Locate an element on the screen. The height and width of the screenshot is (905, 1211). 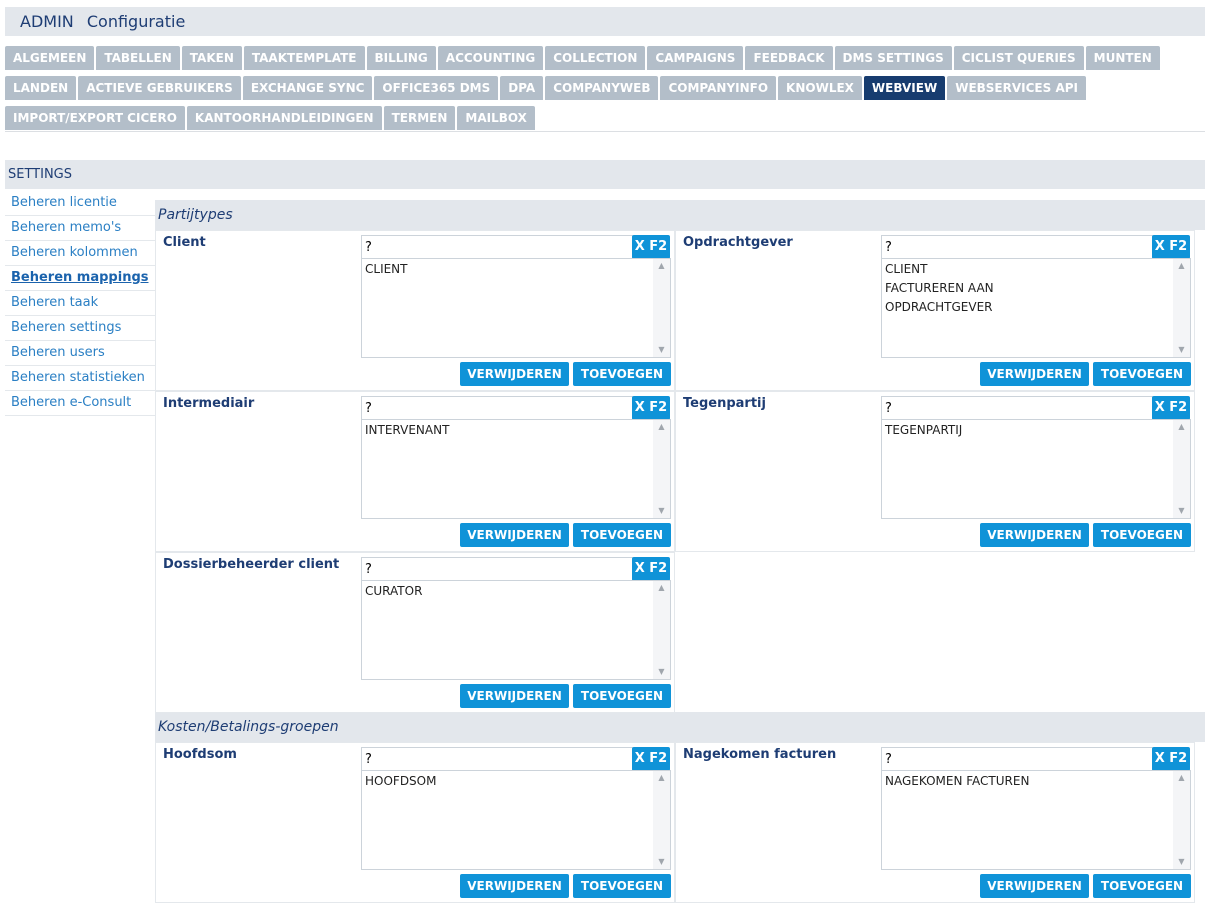
sidebar-item-beheren-memo-s: Beheren memo's is located at coordinates (80, 228).